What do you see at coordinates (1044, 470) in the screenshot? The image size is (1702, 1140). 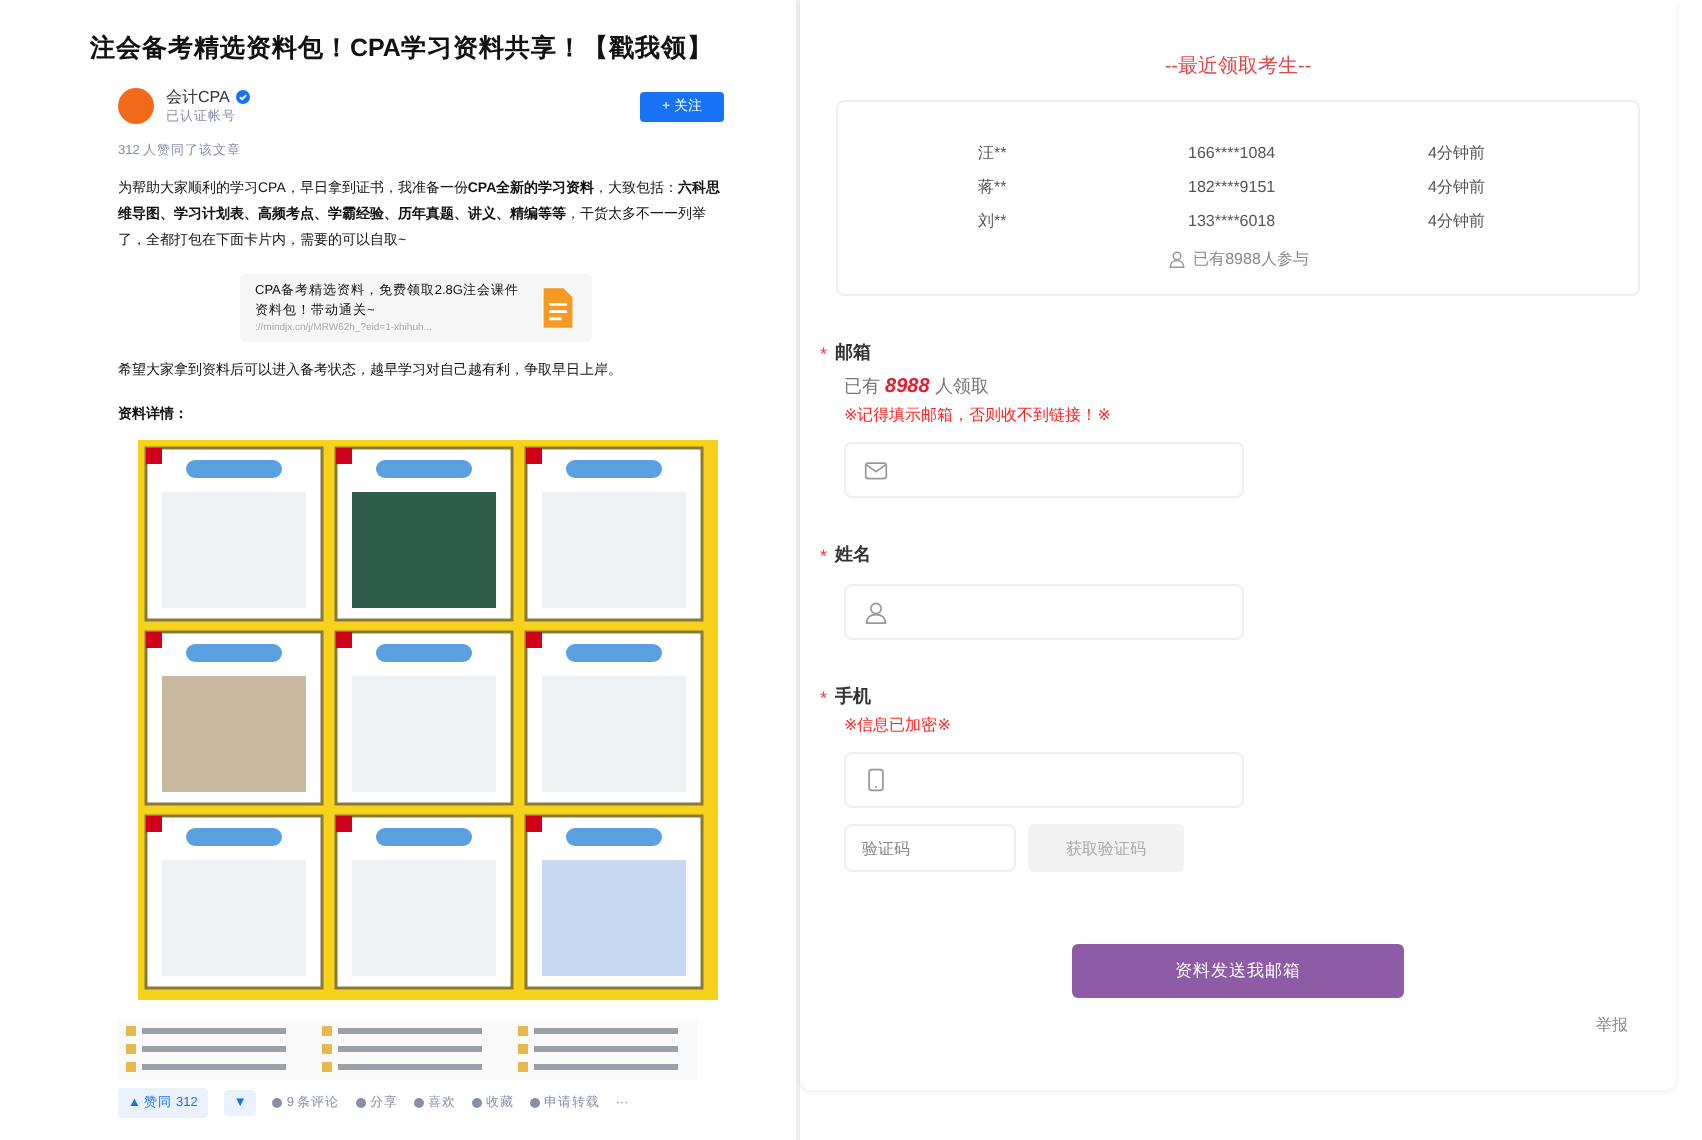 I see `email-input-field` at bounding box center [1044, 470].